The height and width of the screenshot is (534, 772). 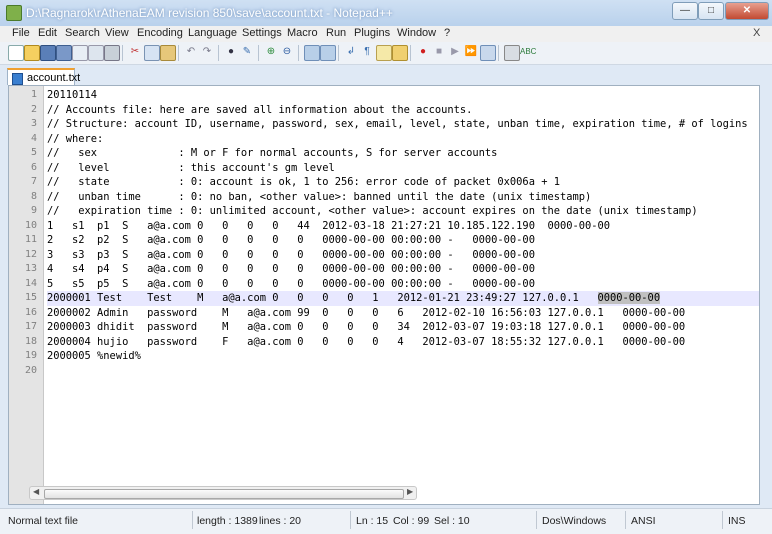 What do you see at coordinates (43, 76) in the screenshot?
I see `tab-account-txt: account.txt` at bounding box center [43, 76].